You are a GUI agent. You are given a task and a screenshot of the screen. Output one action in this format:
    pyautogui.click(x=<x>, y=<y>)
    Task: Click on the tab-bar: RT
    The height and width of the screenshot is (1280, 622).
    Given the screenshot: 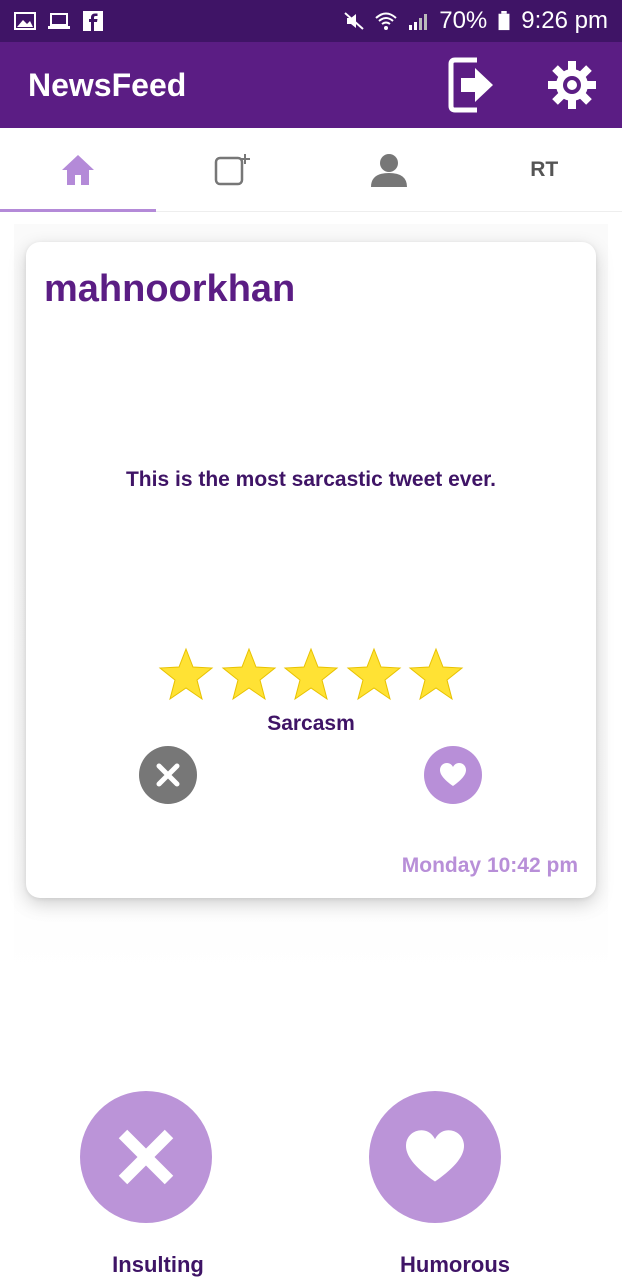 What is the action you would take?
    pyautogui.click(x=311, y=170)
    